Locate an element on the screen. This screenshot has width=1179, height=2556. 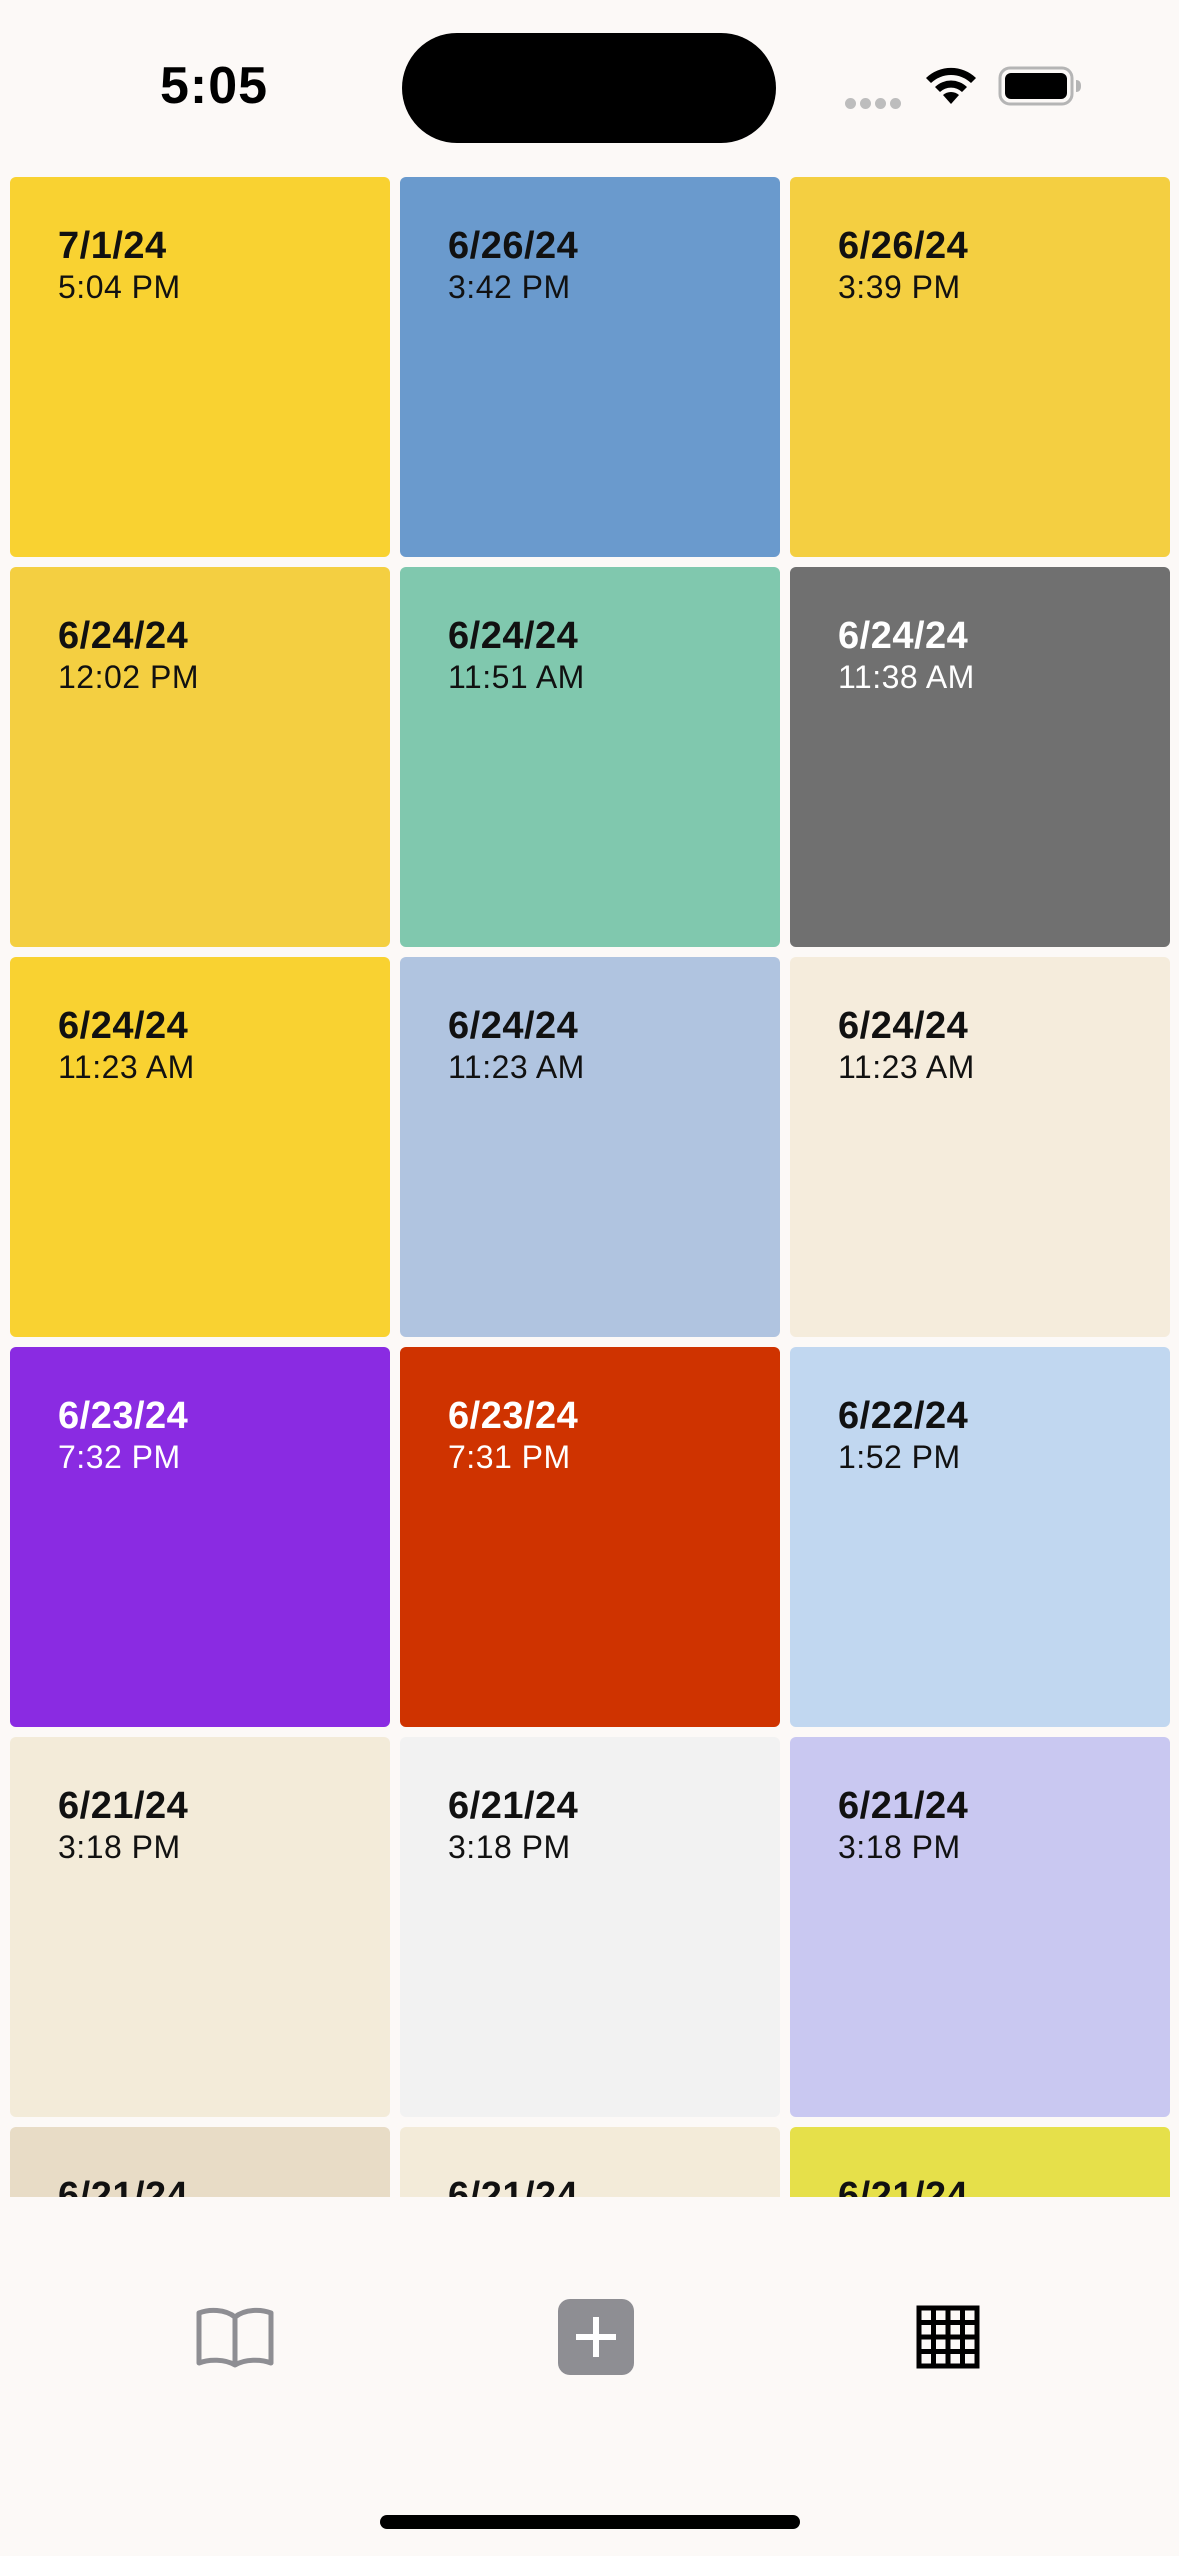
entry-time: 7:31 PM is located at coordinates (509, 1457).